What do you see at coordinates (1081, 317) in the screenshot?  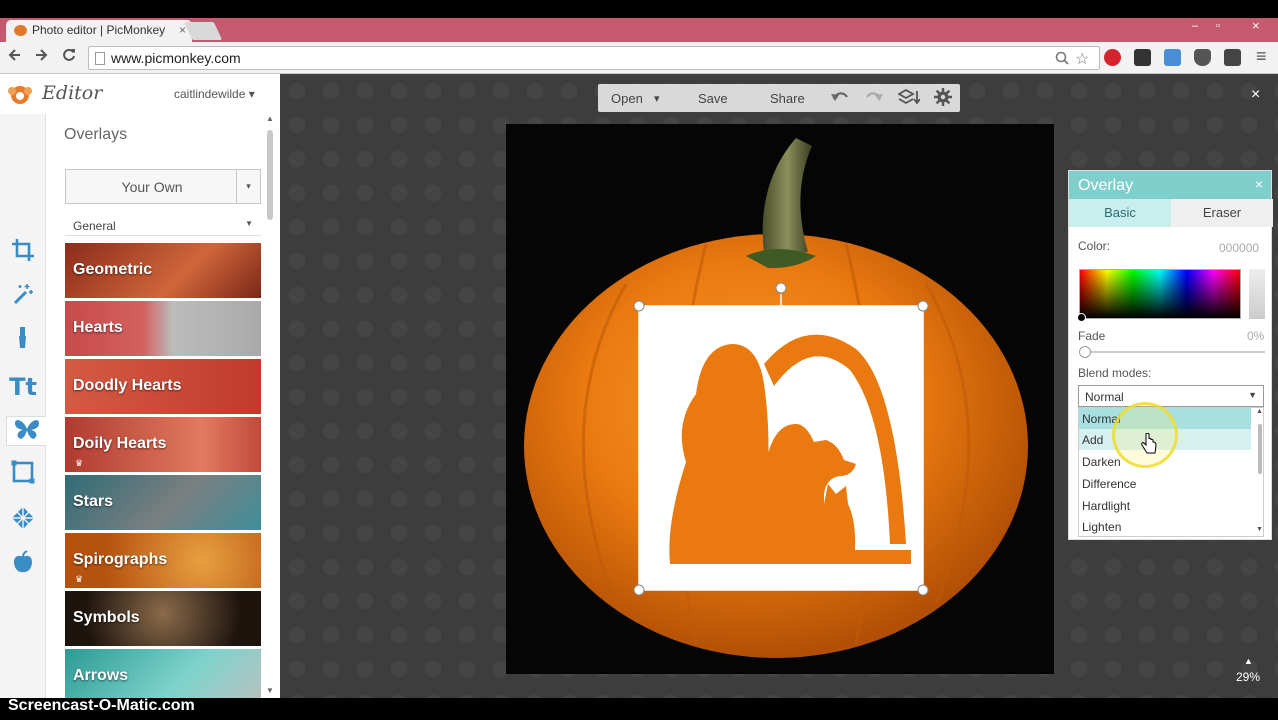 I see `color-picker-handle` at bounding box center [1081, 317].